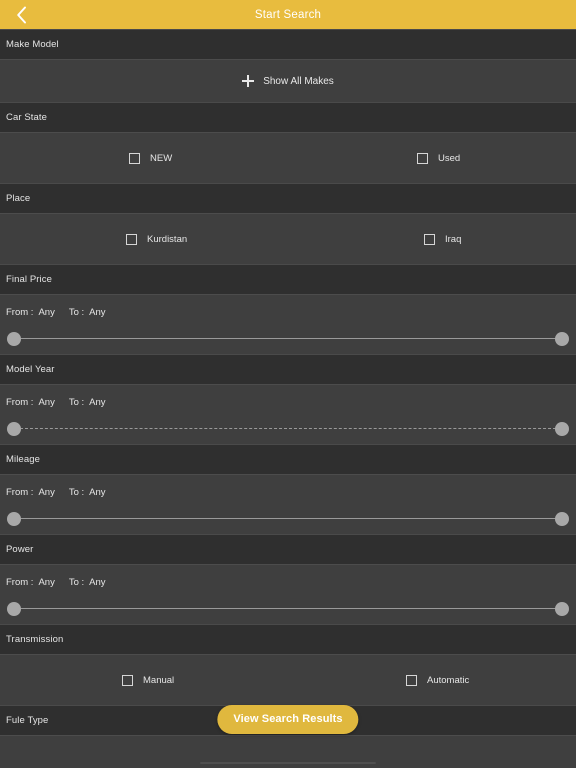 Image resolution: width=576 pixels, height=768 pixels. I want to click on section-body-model-year: From : Any To : Any, so click(288, 414).